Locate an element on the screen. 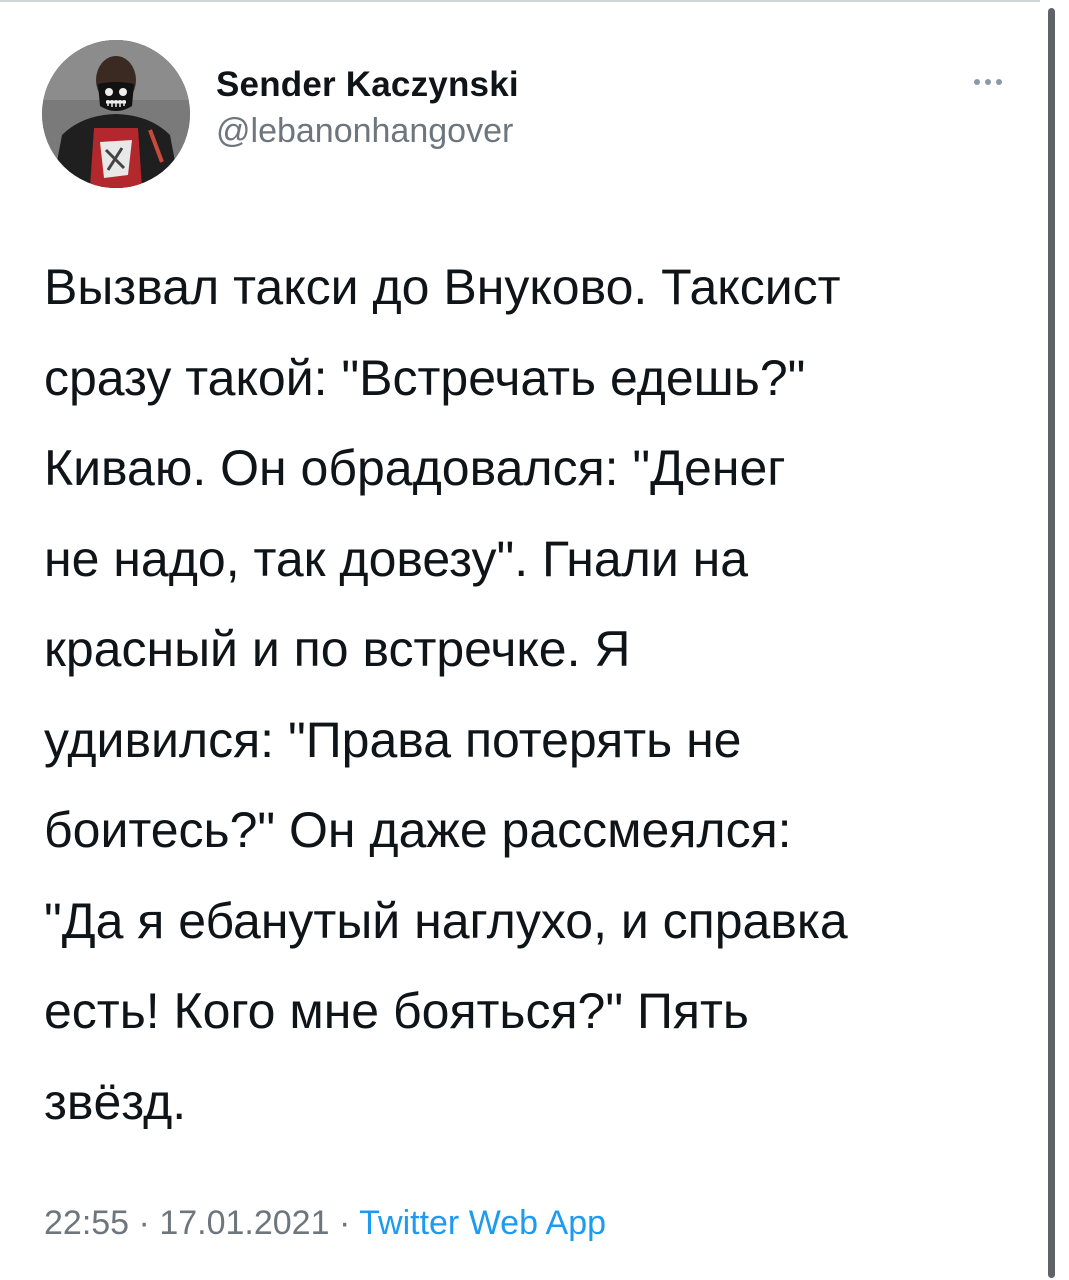 The image size is (1069, 1280). top-divider is located at coordinates (520, 1).